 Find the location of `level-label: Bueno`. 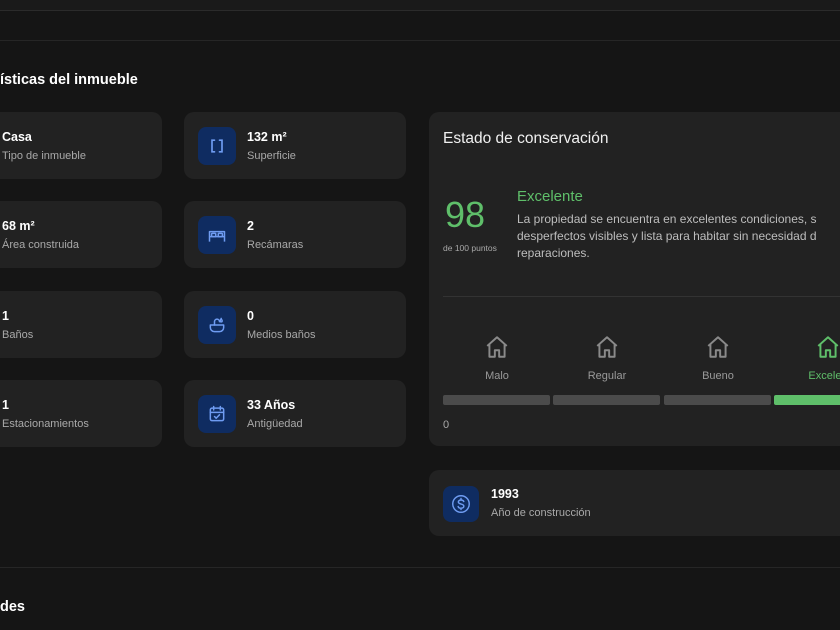

level-label: Bueno is located at coordinates (718, 376).